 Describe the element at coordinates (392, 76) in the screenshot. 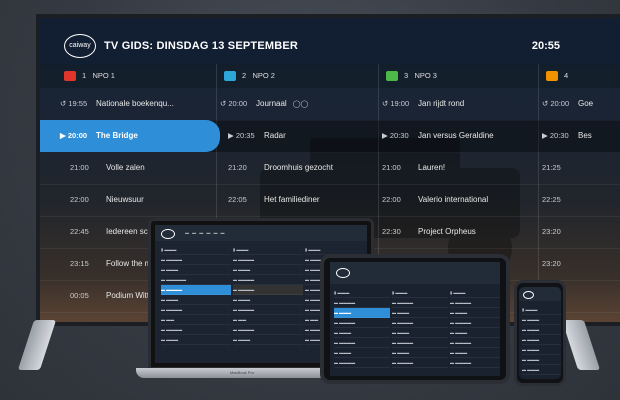

I see `npo3-logo-icon` at that location.